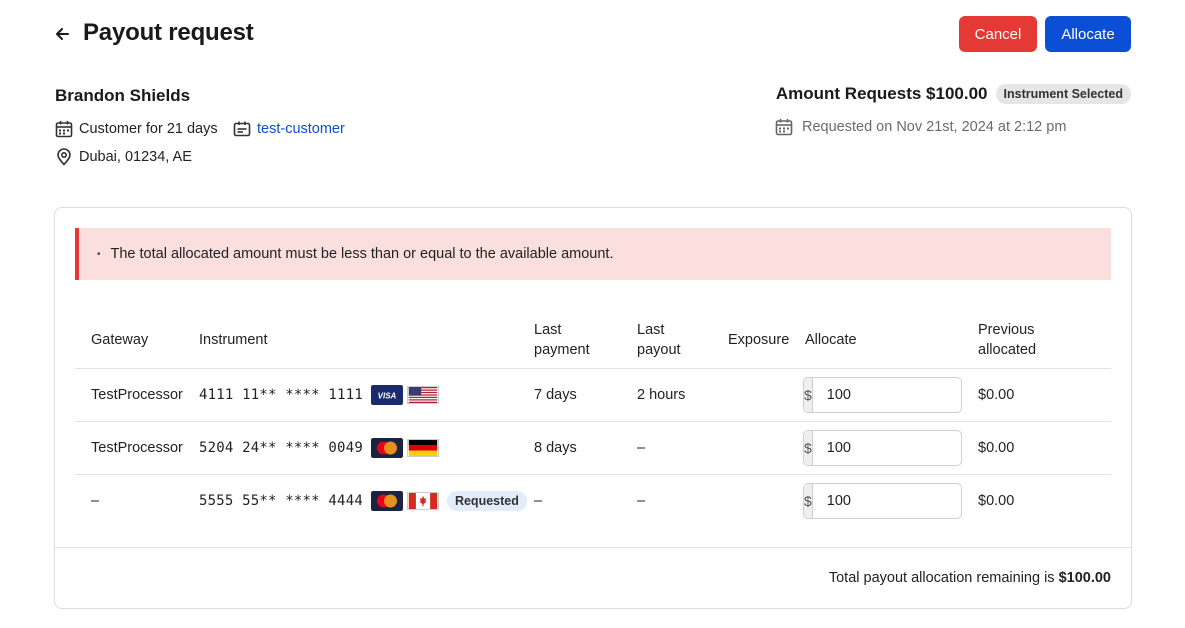  Describe the element at coordinates (148, 129) in the screenshot. I see `customer-for-text: Customer for 21 days` at that location.